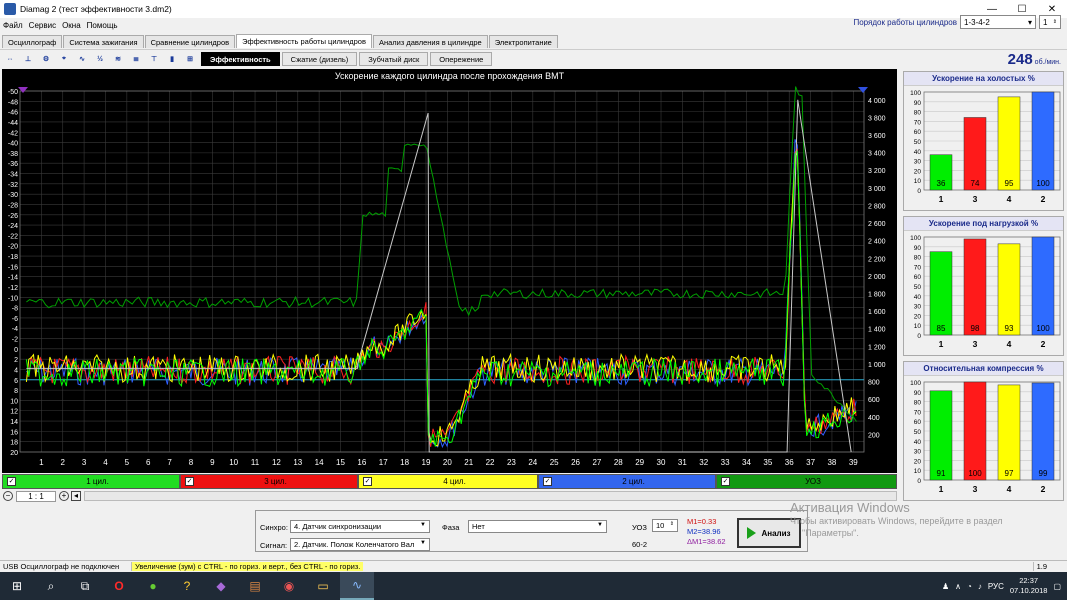  I want to click on x-tick-label: 28, so click(618, 462).